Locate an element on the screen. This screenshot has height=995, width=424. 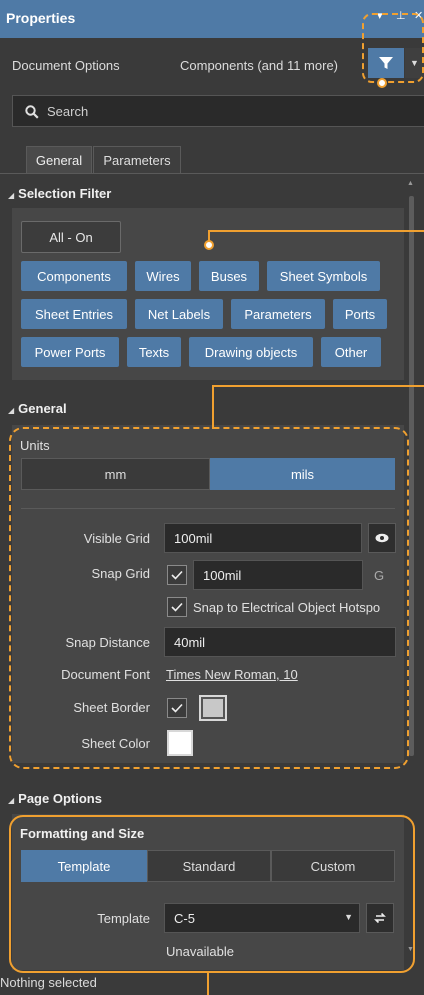
filter-chip-power-ports: Power Ports is located at coordinates (70, 352).